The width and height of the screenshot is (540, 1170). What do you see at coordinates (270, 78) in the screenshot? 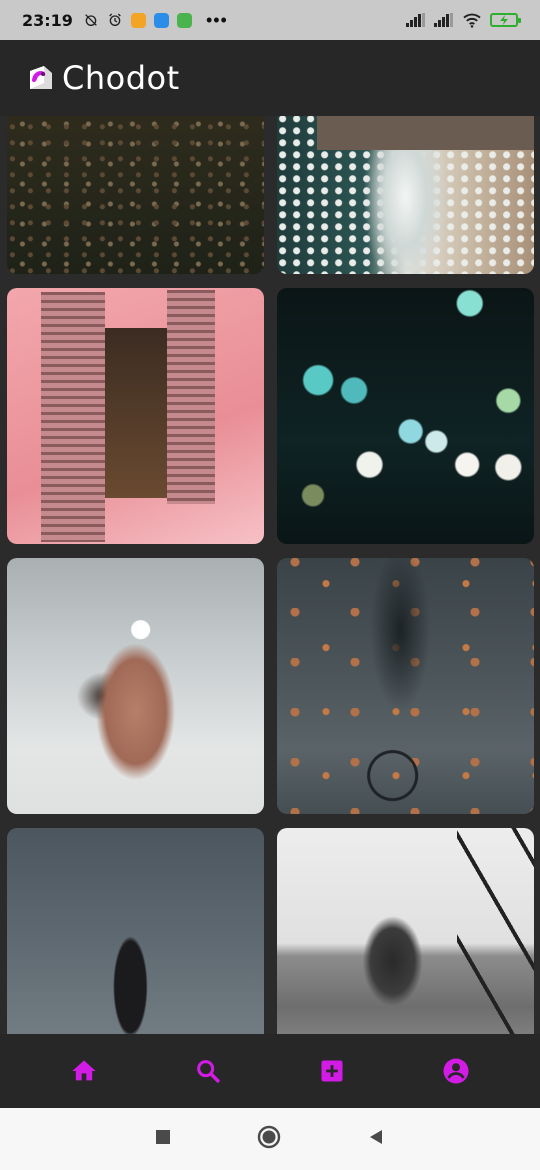
I see `app-header: Chodot` at bounding box center [270, 78].